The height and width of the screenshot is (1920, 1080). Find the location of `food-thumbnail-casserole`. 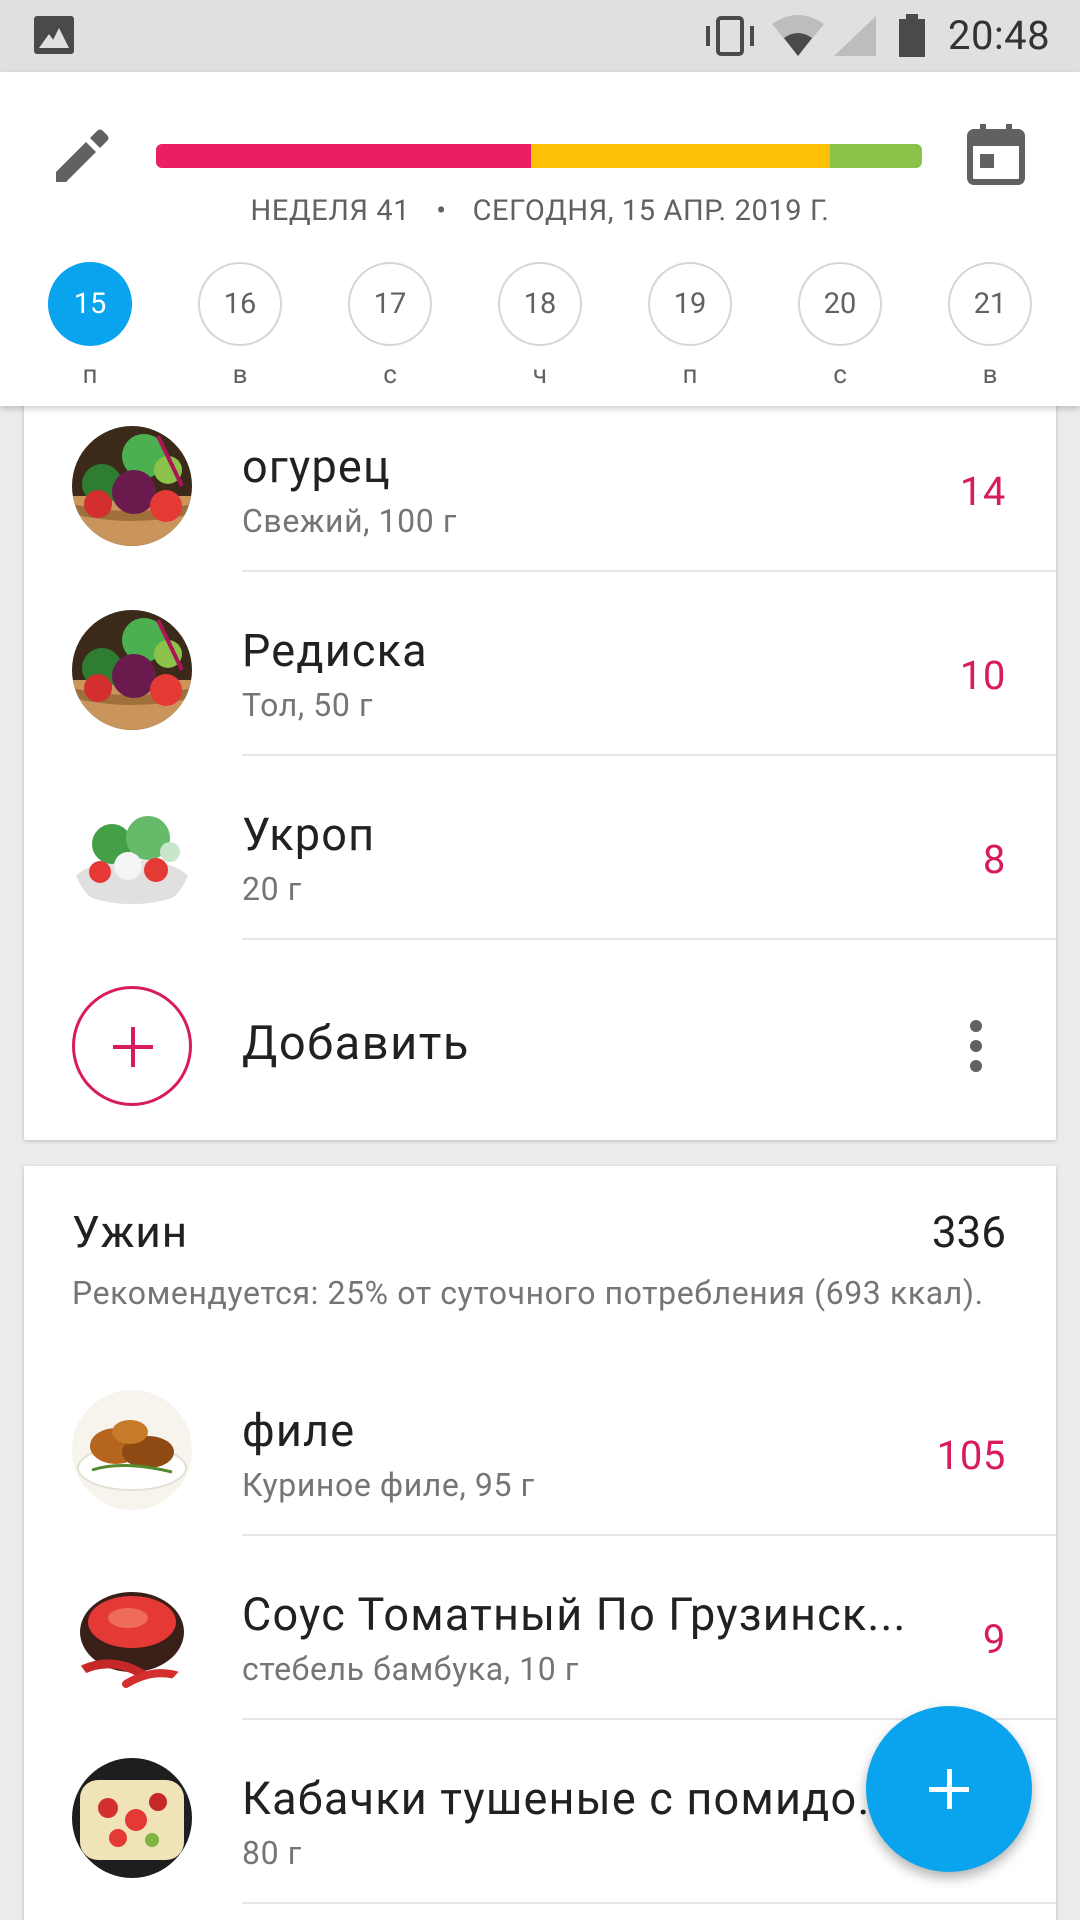

food-thumbnail-casserole is located at coordinates (132, 1818).